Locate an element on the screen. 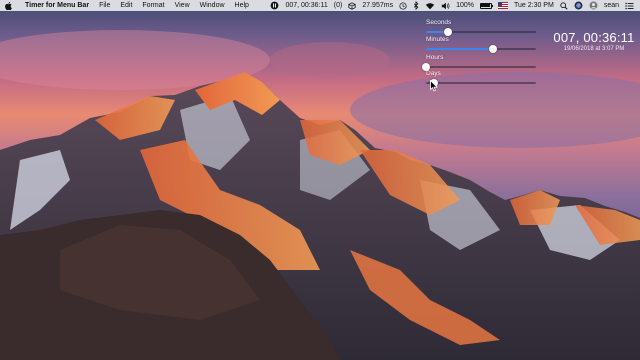  battery-level is located at coordinates (486, 5).